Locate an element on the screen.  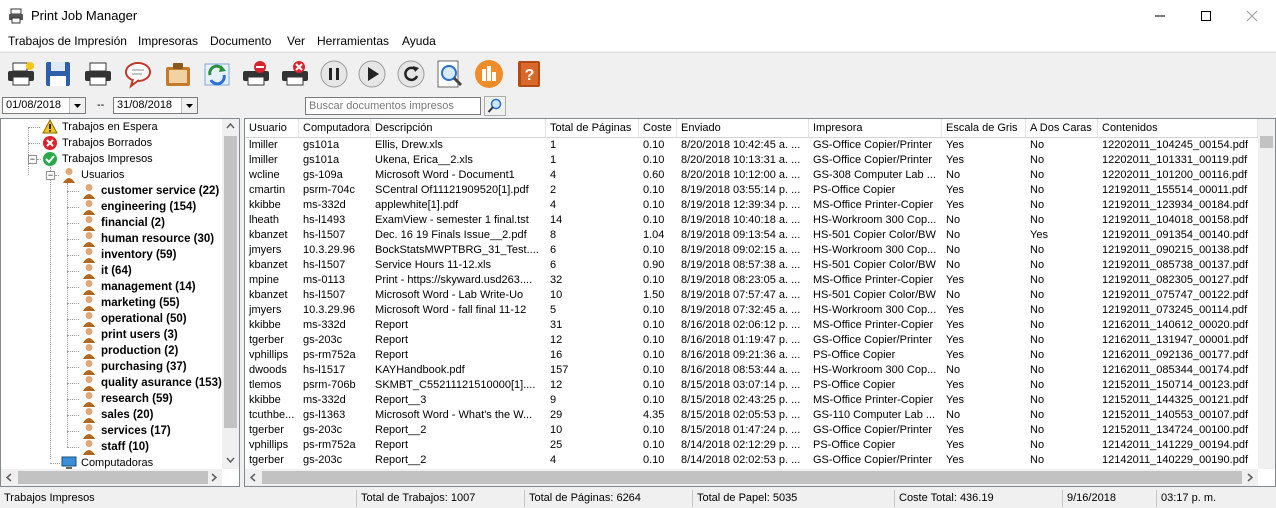
status-section: Trabajos Impresos is located at coordinates (49, 498).